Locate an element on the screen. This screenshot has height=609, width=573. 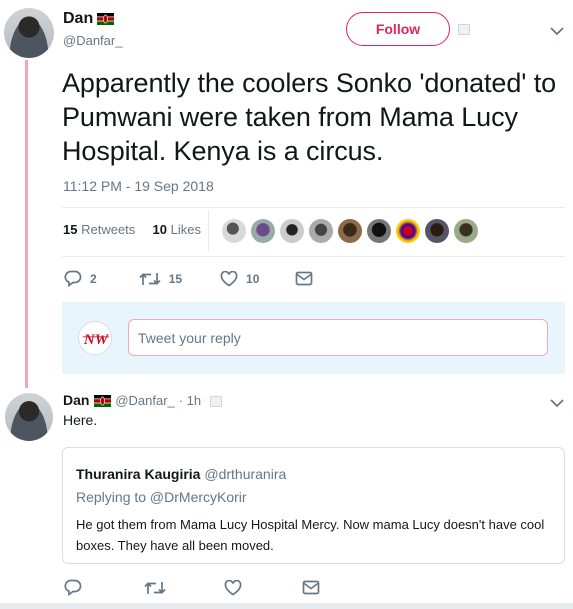
reply-author-row: Dan @Danfar_ · 1h is located at coordinates (142, 400).